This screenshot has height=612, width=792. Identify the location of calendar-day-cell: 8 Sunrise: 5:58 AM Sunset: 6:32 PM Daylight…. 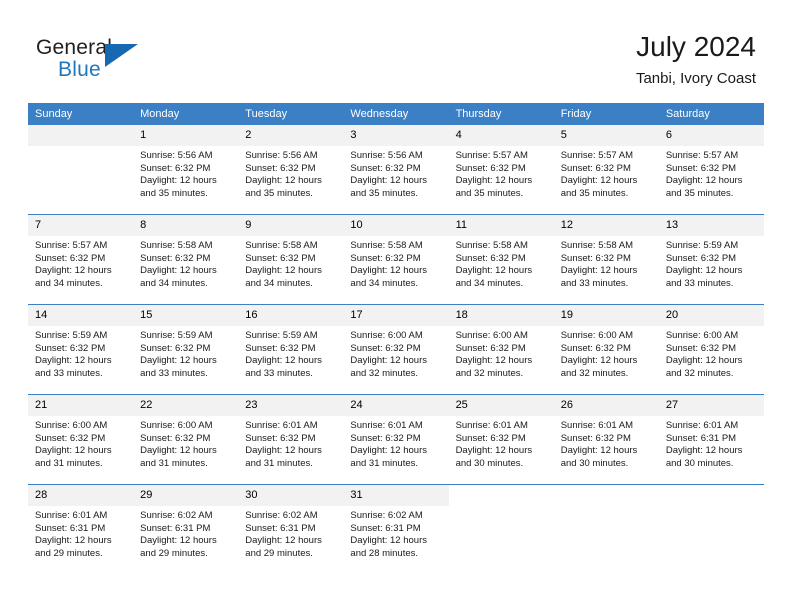
(186, 259).